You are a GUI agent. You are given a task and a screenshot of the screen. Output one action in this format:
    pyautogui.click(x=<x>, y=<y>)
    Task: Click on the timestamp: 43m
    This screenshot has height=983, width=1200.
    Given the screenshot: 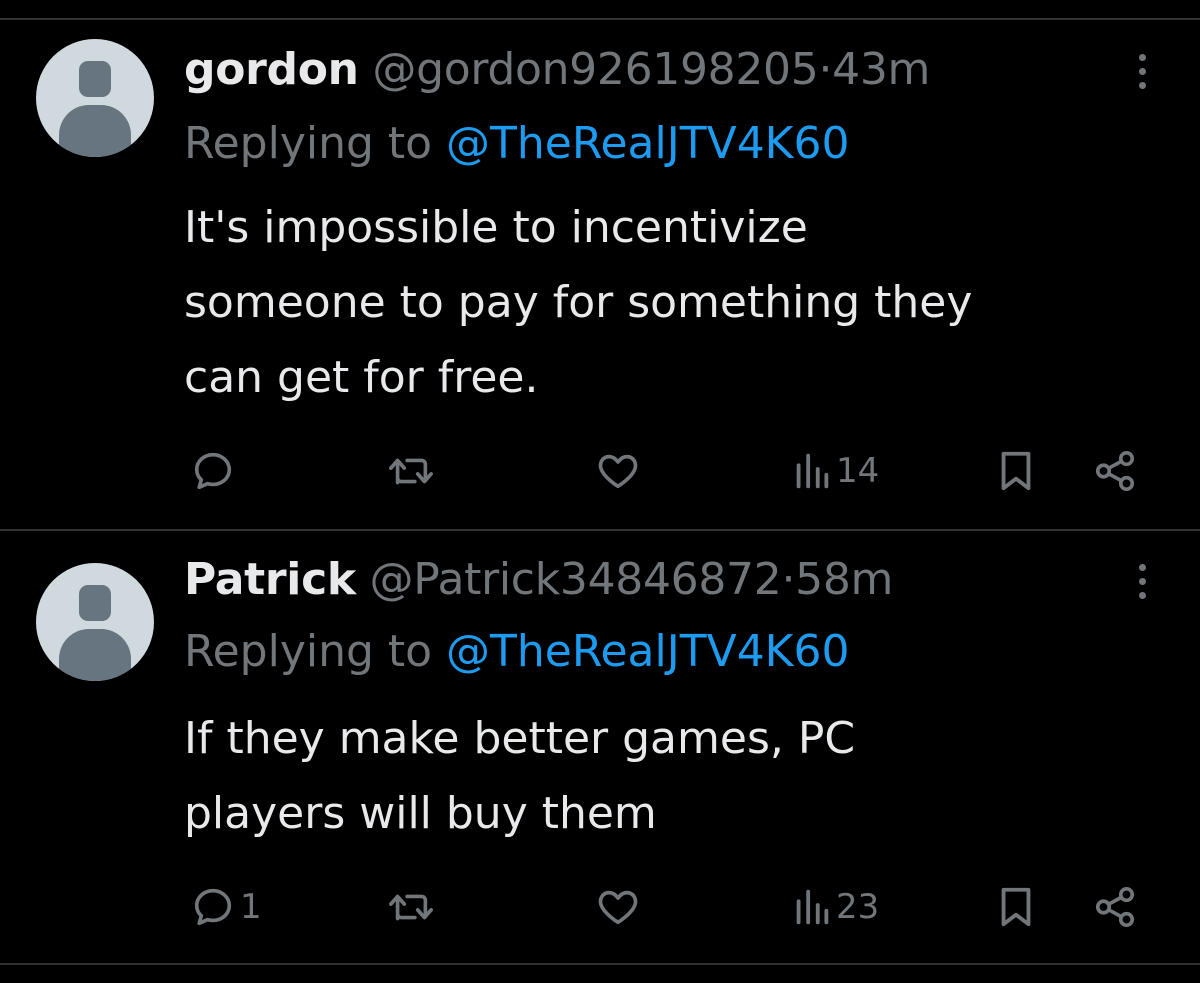 What is the action you would take?
    pyautogui.click(x=881, y=69)
    